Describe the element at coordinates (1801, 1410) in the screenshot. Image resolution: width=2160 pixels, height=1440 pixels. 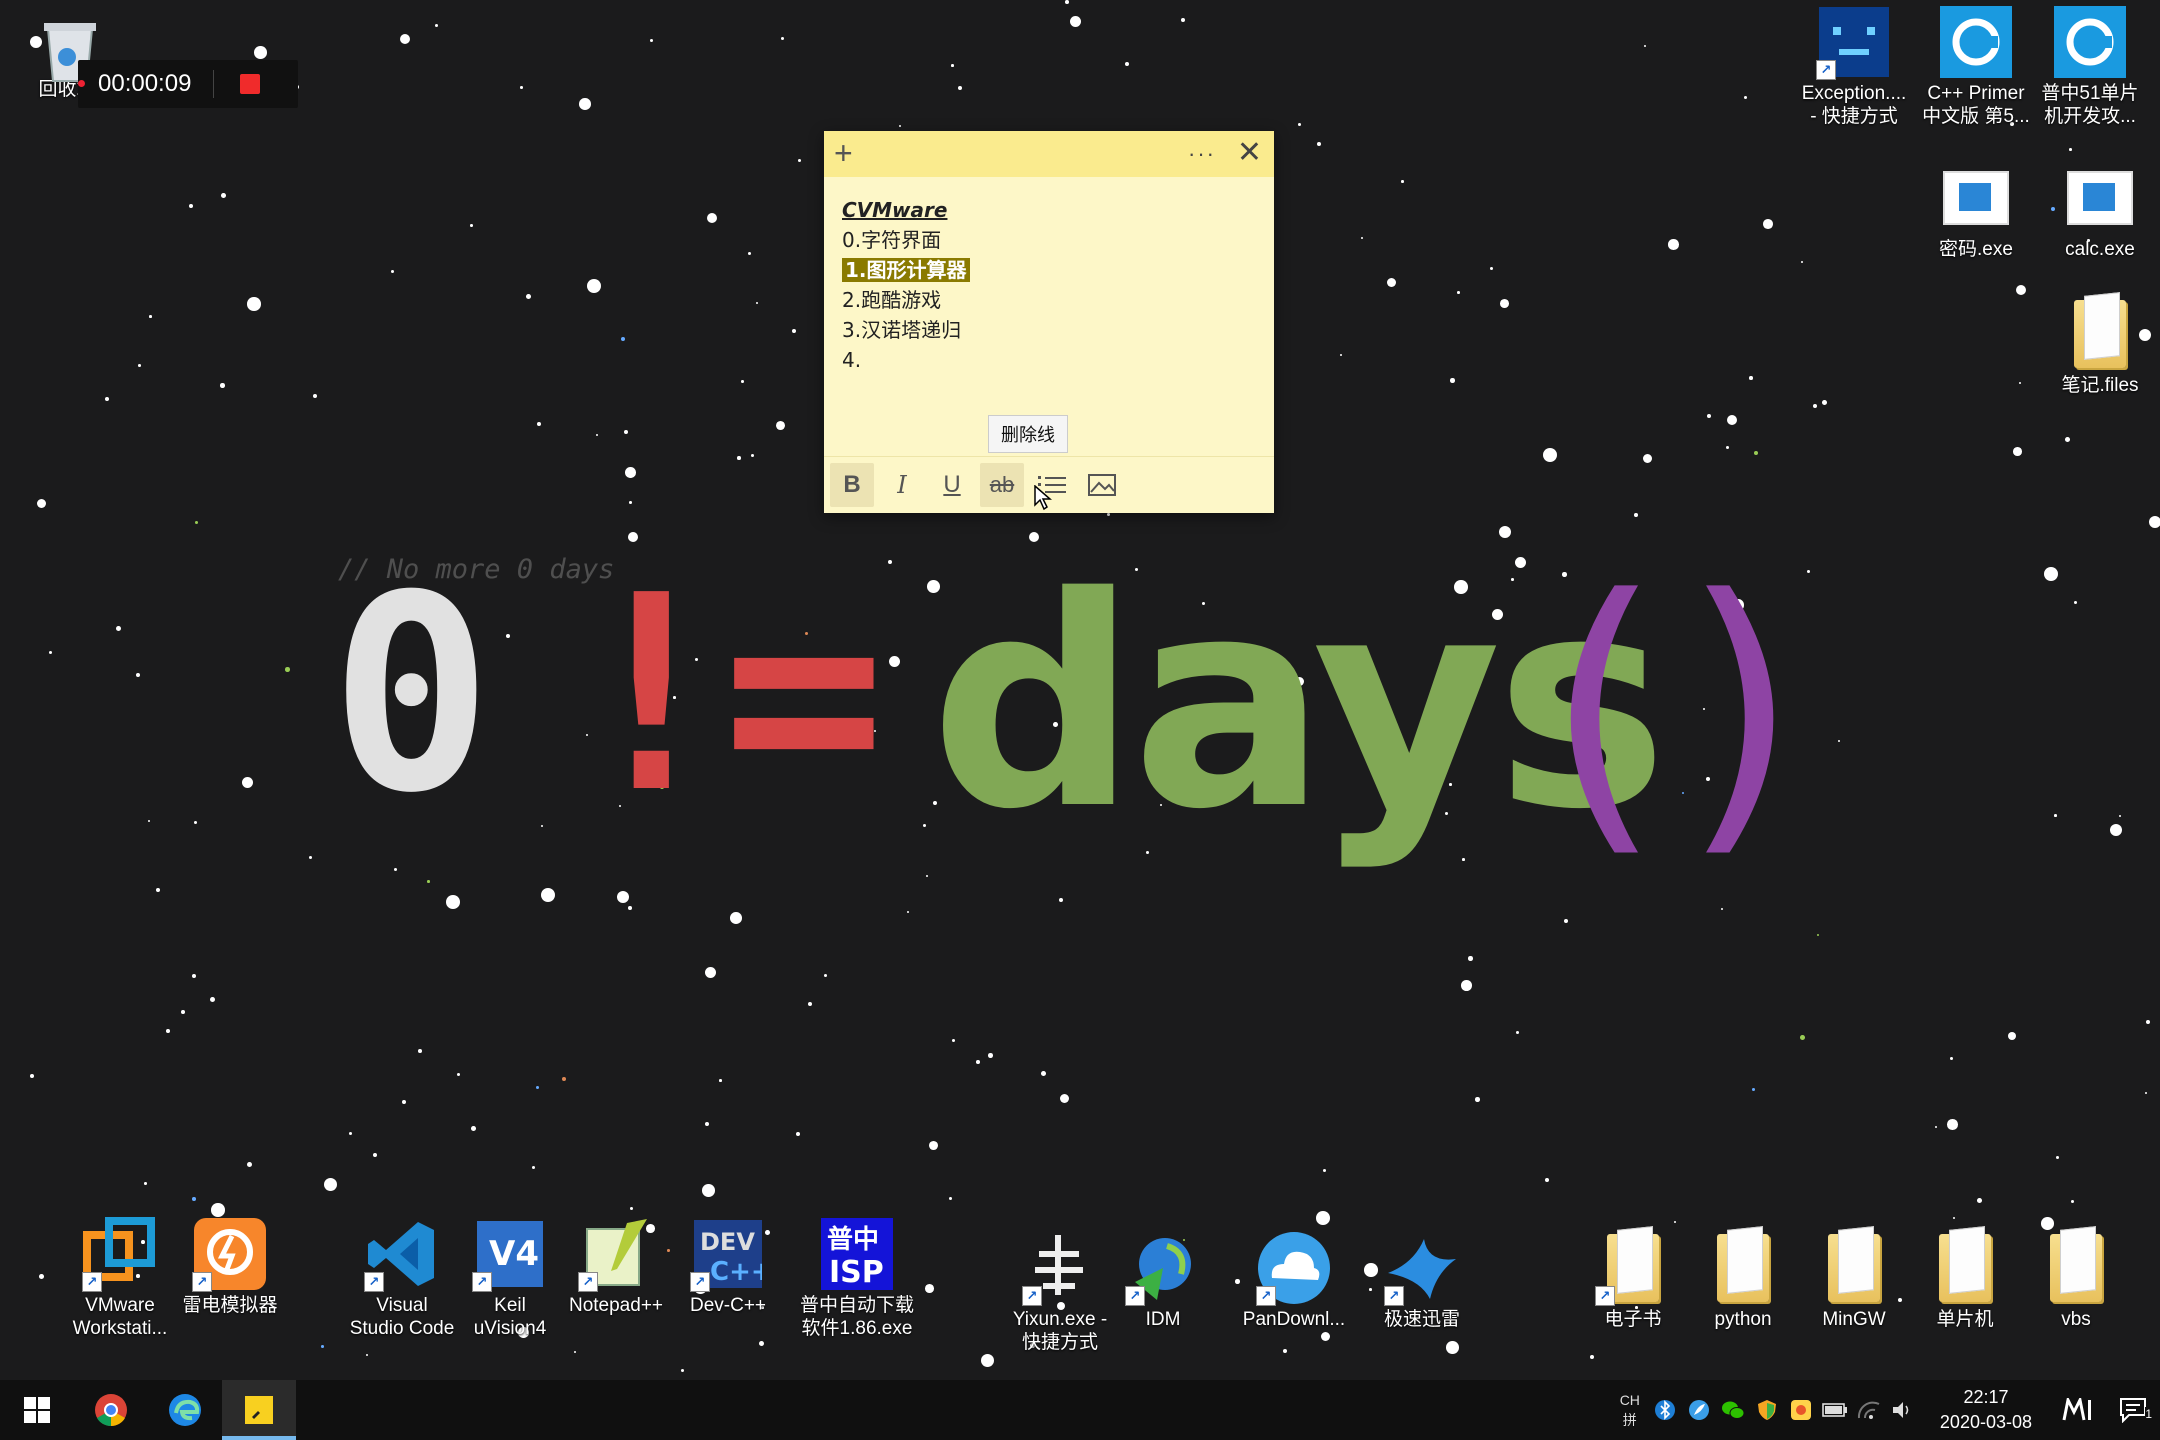
I see `app-tray-icon` at that location.